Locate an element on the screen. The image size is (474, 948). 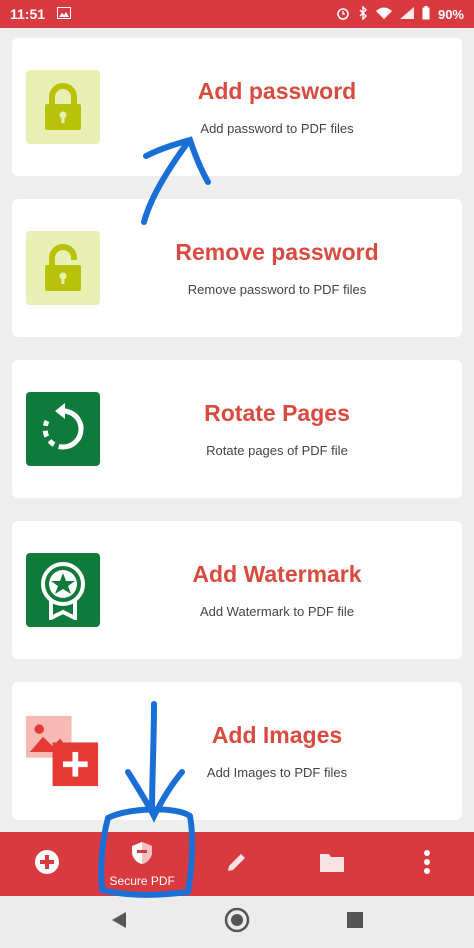
card-title: Remove password is located at coordinates (277, 252).